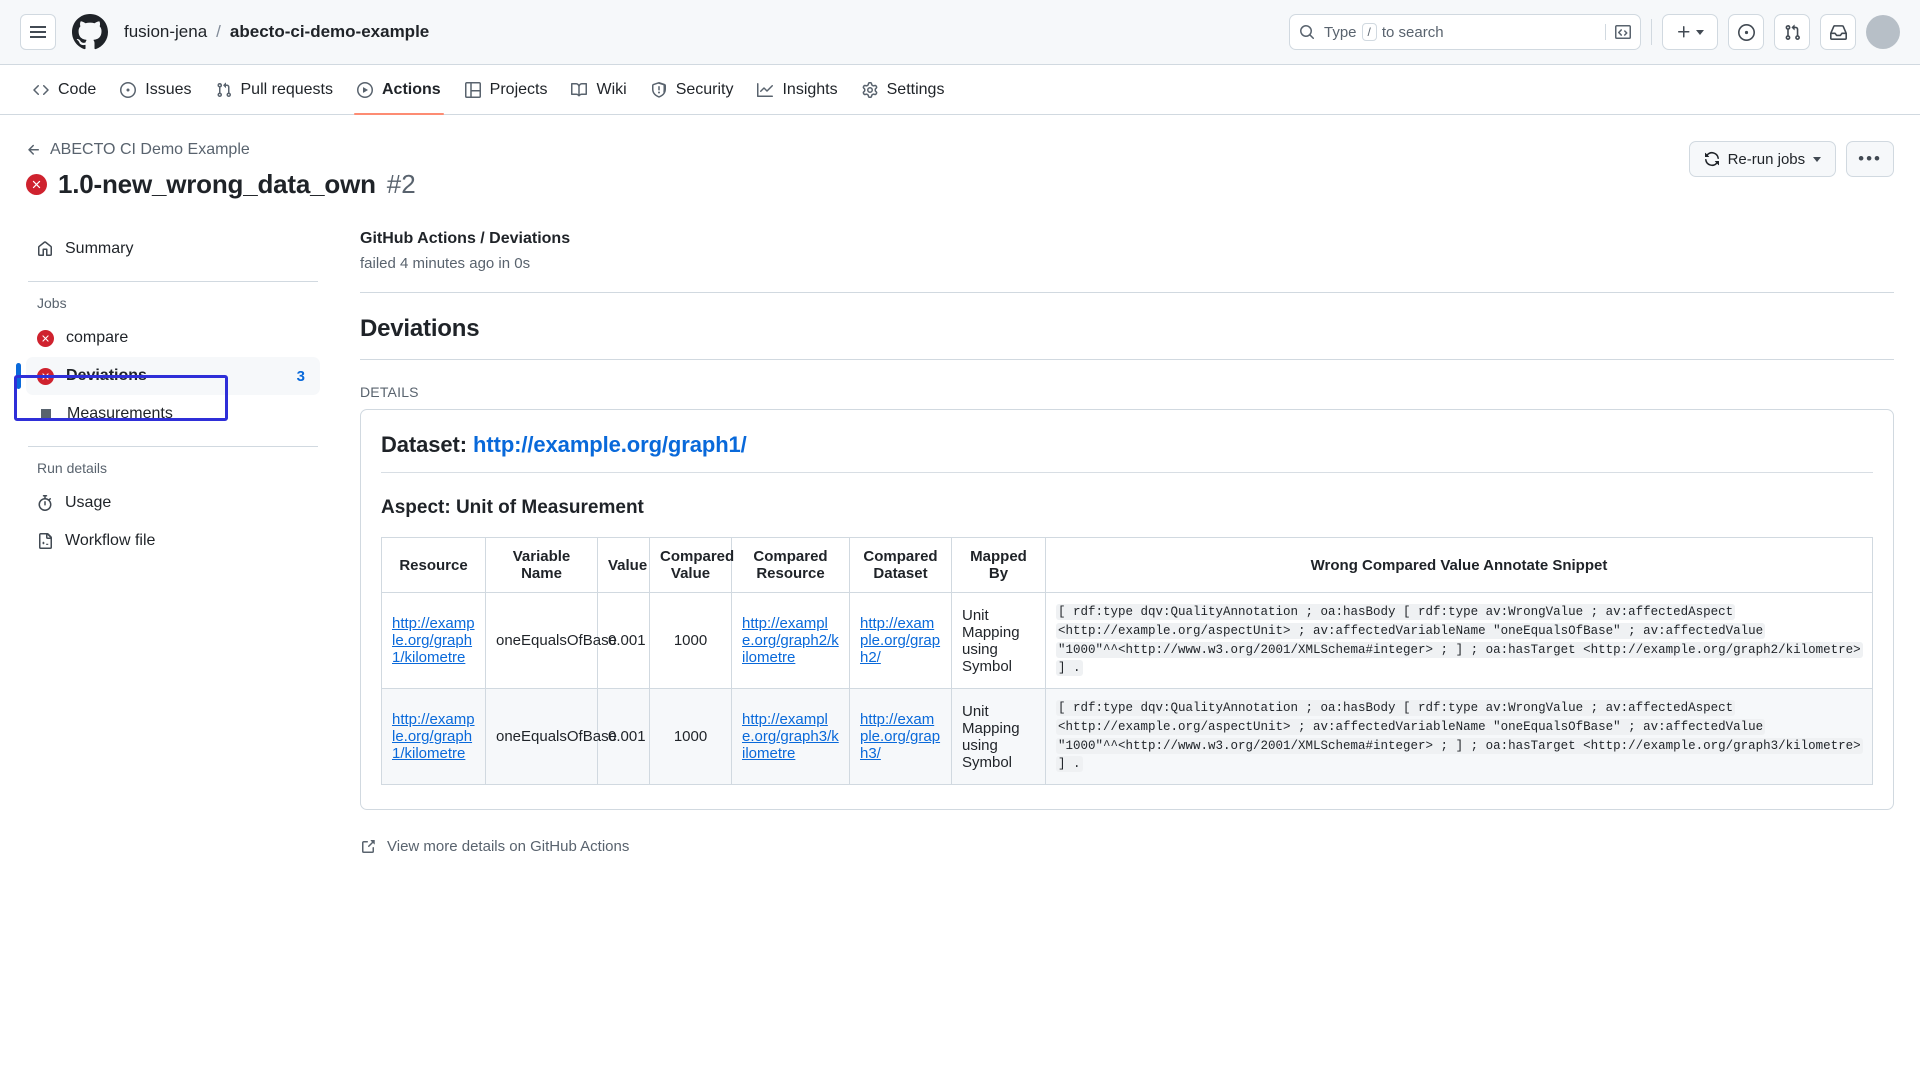  Describe the element at coordinates (420, 328) in the screenshot. I see `section-title: Deviations` at that location.